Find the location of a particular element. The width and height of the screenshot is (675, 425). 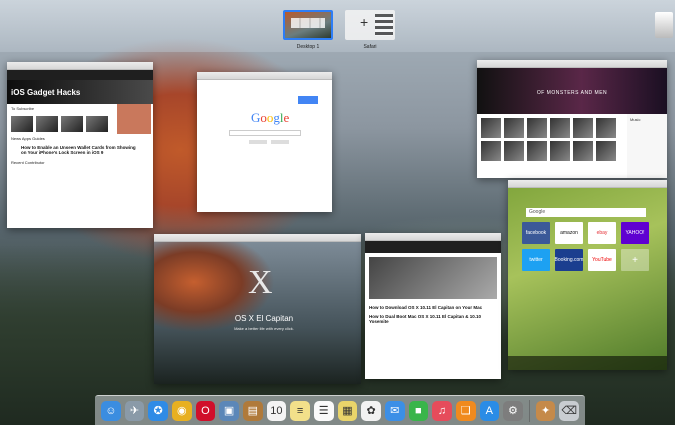

preview-icon: ▣ is located at coordinates (229, 411).